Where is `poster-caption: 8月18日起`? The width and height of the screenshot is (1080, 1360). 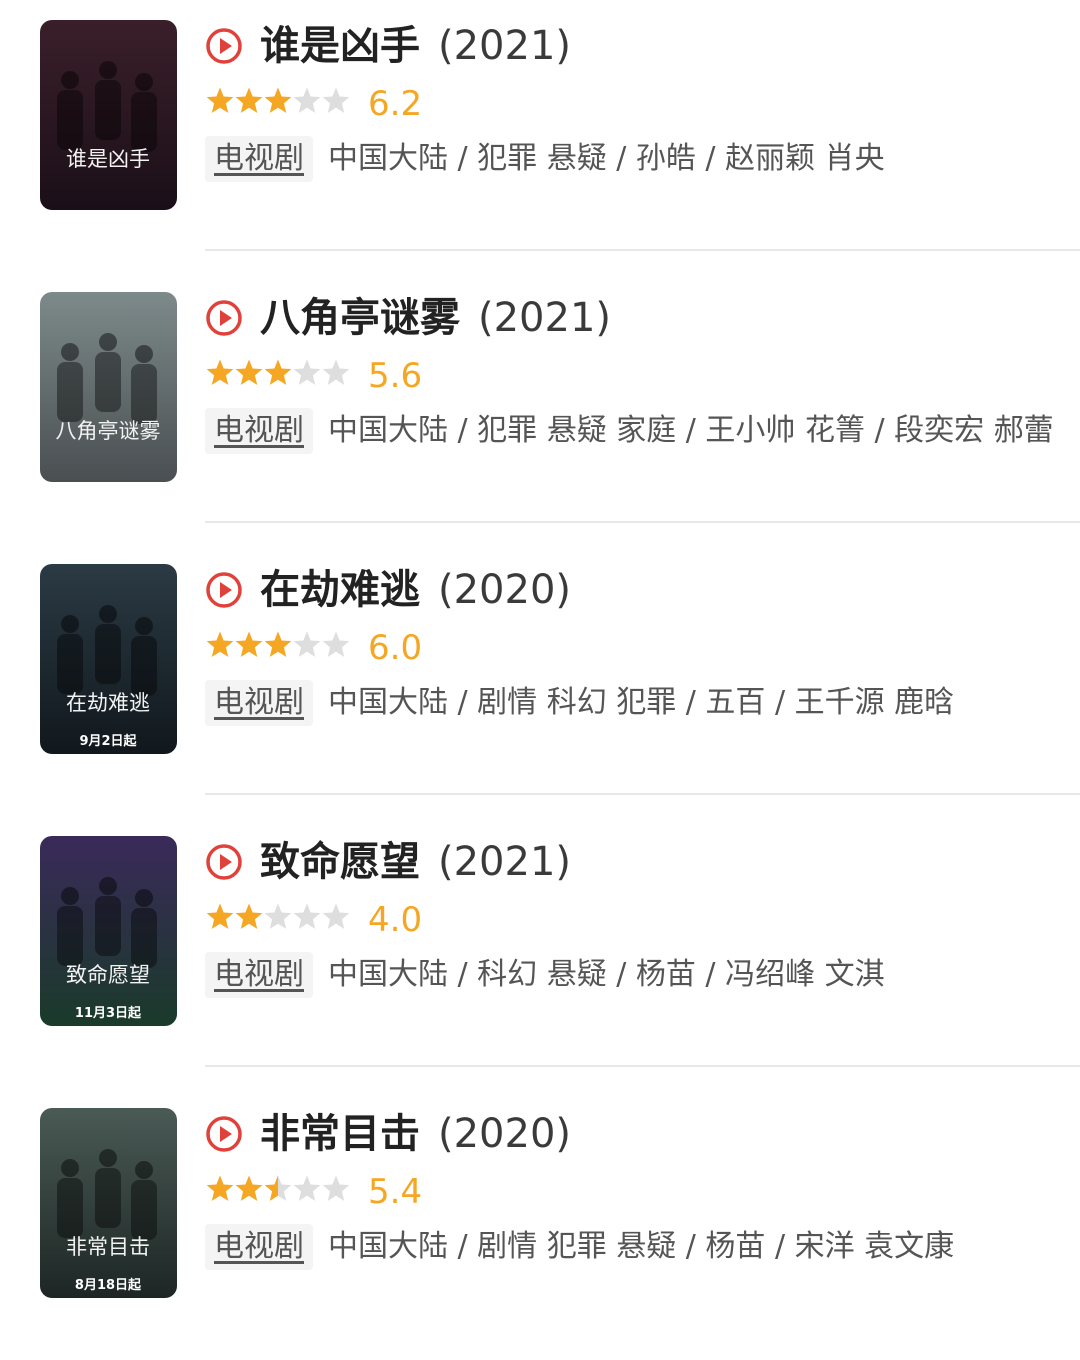 poster-caption: 8月18日起 is located at coordinates (108, 1285).